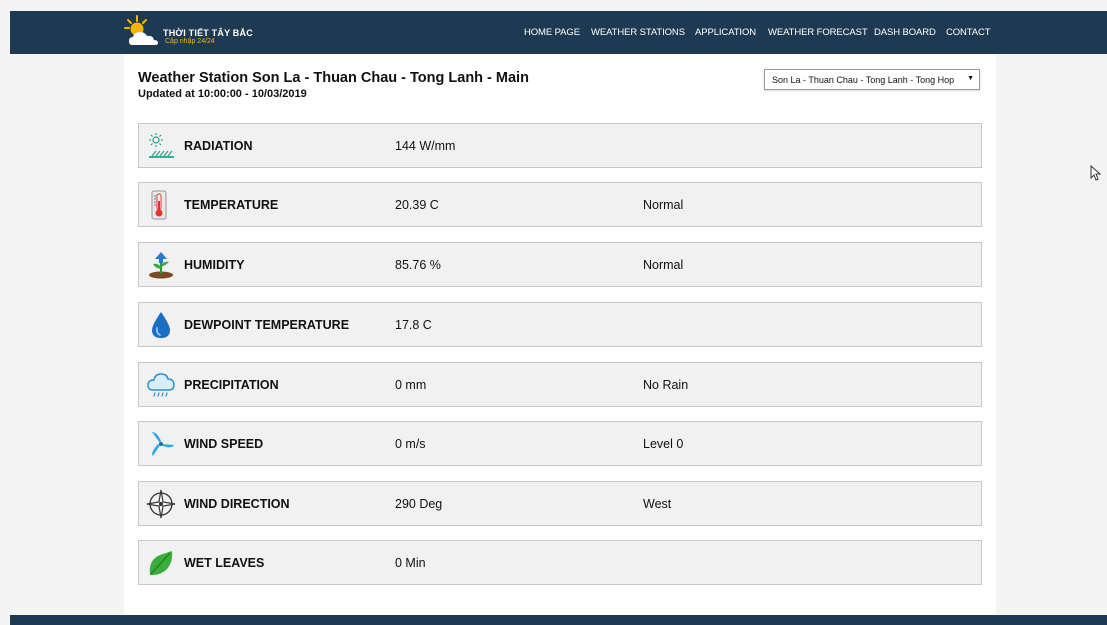 Image resolution: width=1107 pixels, height=625 pixels. Describe the element at coordinates (163, 444) in the screenshot. I see `wind-turbine-icon` at that location.